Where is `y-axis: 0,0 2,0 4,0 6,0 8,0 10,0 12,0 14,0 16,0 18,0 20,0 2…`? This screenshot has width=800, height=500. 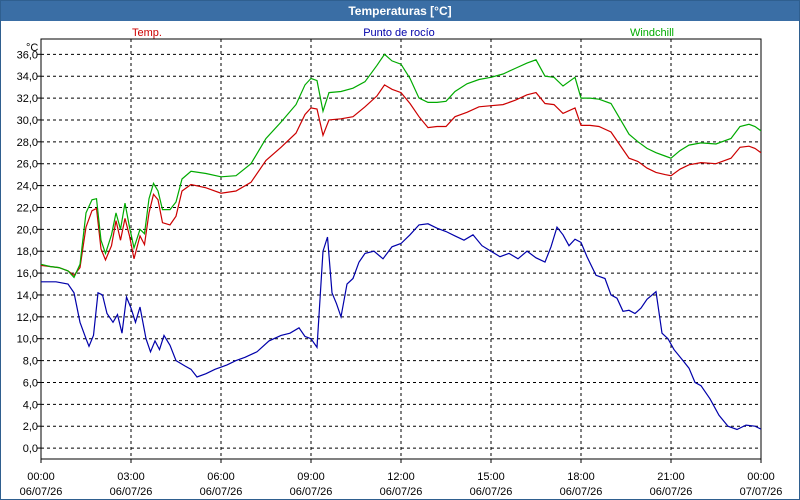 y-axis: 0,0 2,0 4,0 6,0 8,0 10,0 12,0 14,0 16,0 18,0 20,0 2… is located at coordinates (29, 252).